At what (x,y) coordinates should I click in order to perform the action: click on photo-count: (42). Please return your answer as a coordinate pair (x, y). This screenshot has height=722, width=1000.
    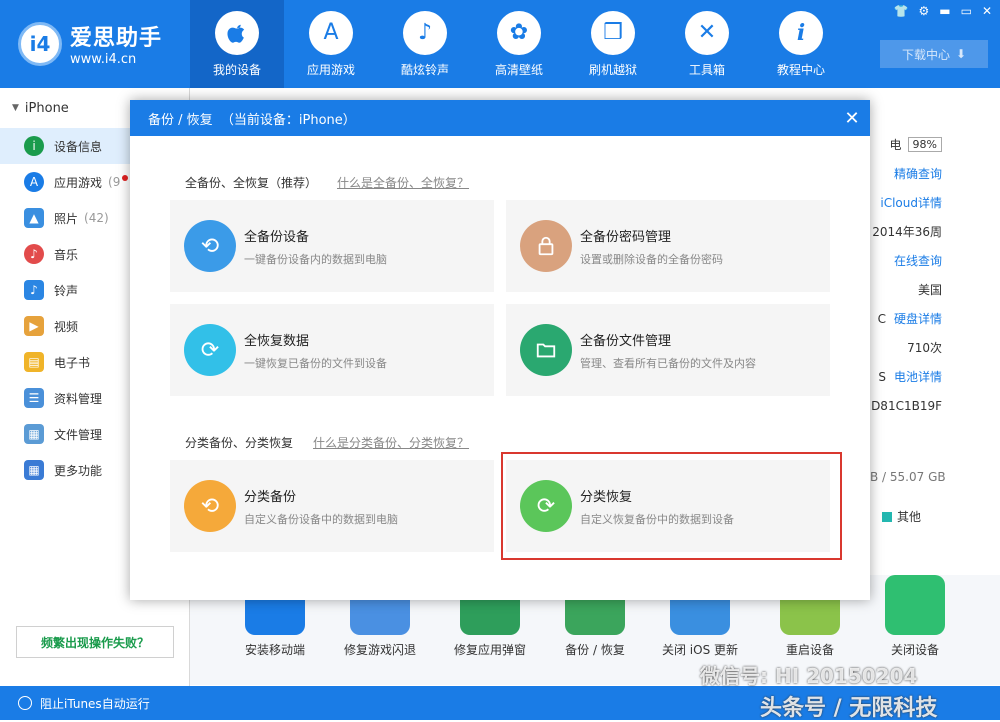
    Looking at the image, I should click on (96, 218).